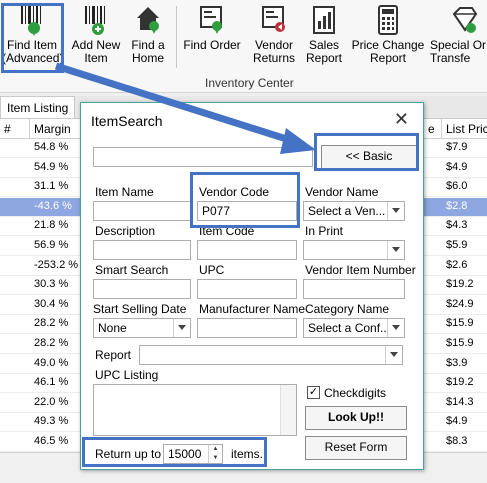 This screenshot has width=487, height=483. Describe the element at coordinates (185, 108) in the screenshot. I see `tutorial-arrow` at that location.